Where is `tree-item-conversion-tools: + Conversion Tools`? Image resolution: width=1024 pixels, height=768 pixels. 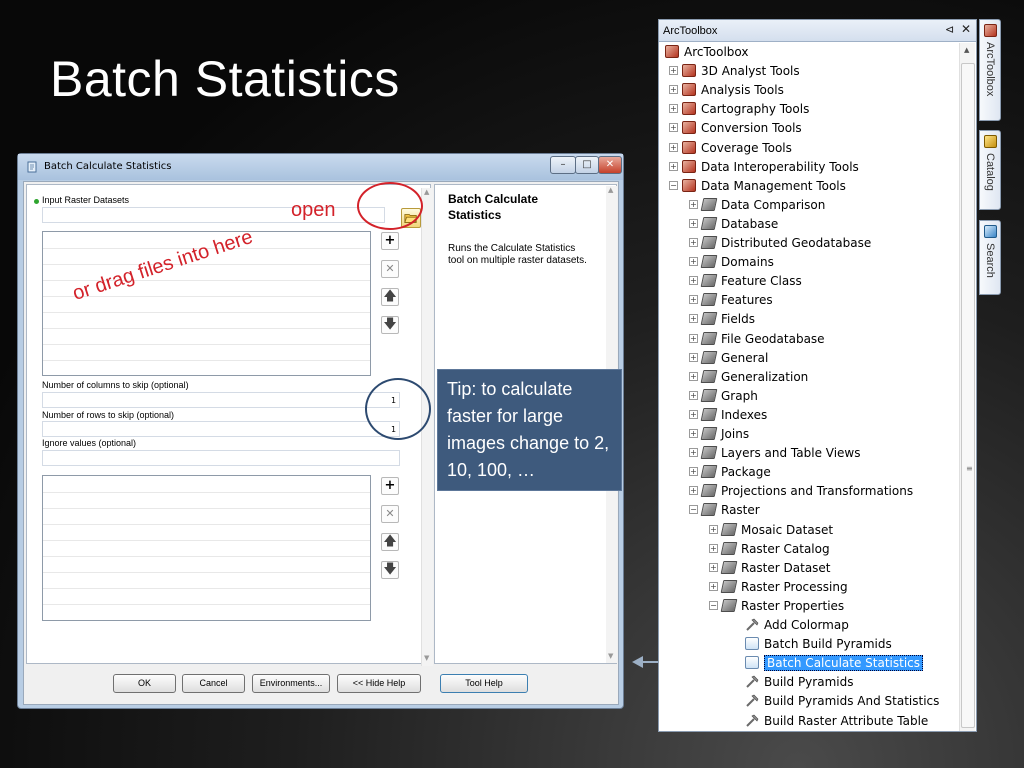 tree-item-conversion-tools: + Conversion Tools is located at coordinates (735, 128).